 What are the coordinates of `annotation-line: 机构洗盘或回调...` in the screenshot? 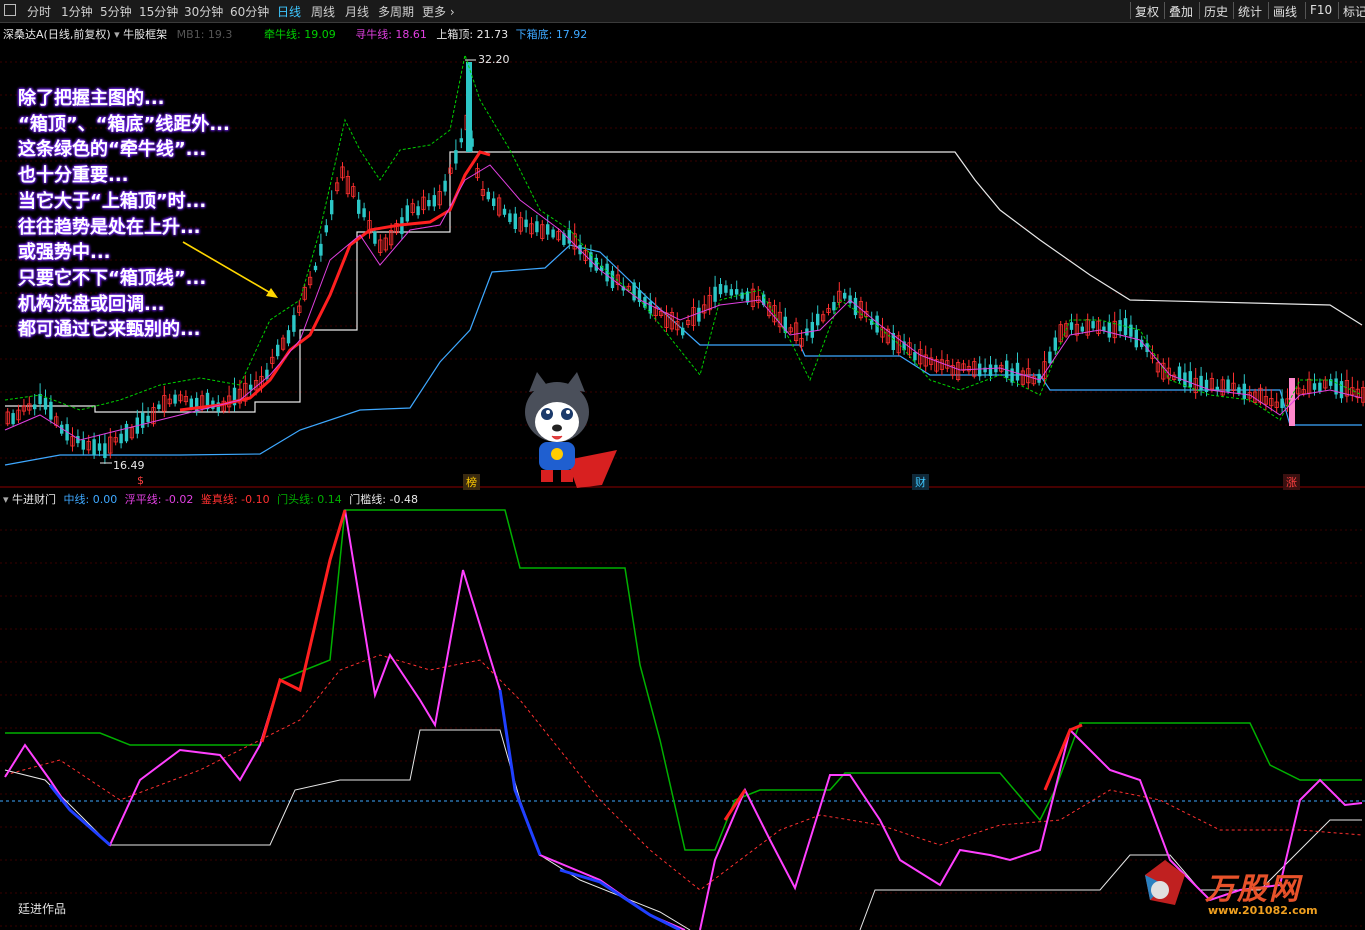 It's located at (91, 304).